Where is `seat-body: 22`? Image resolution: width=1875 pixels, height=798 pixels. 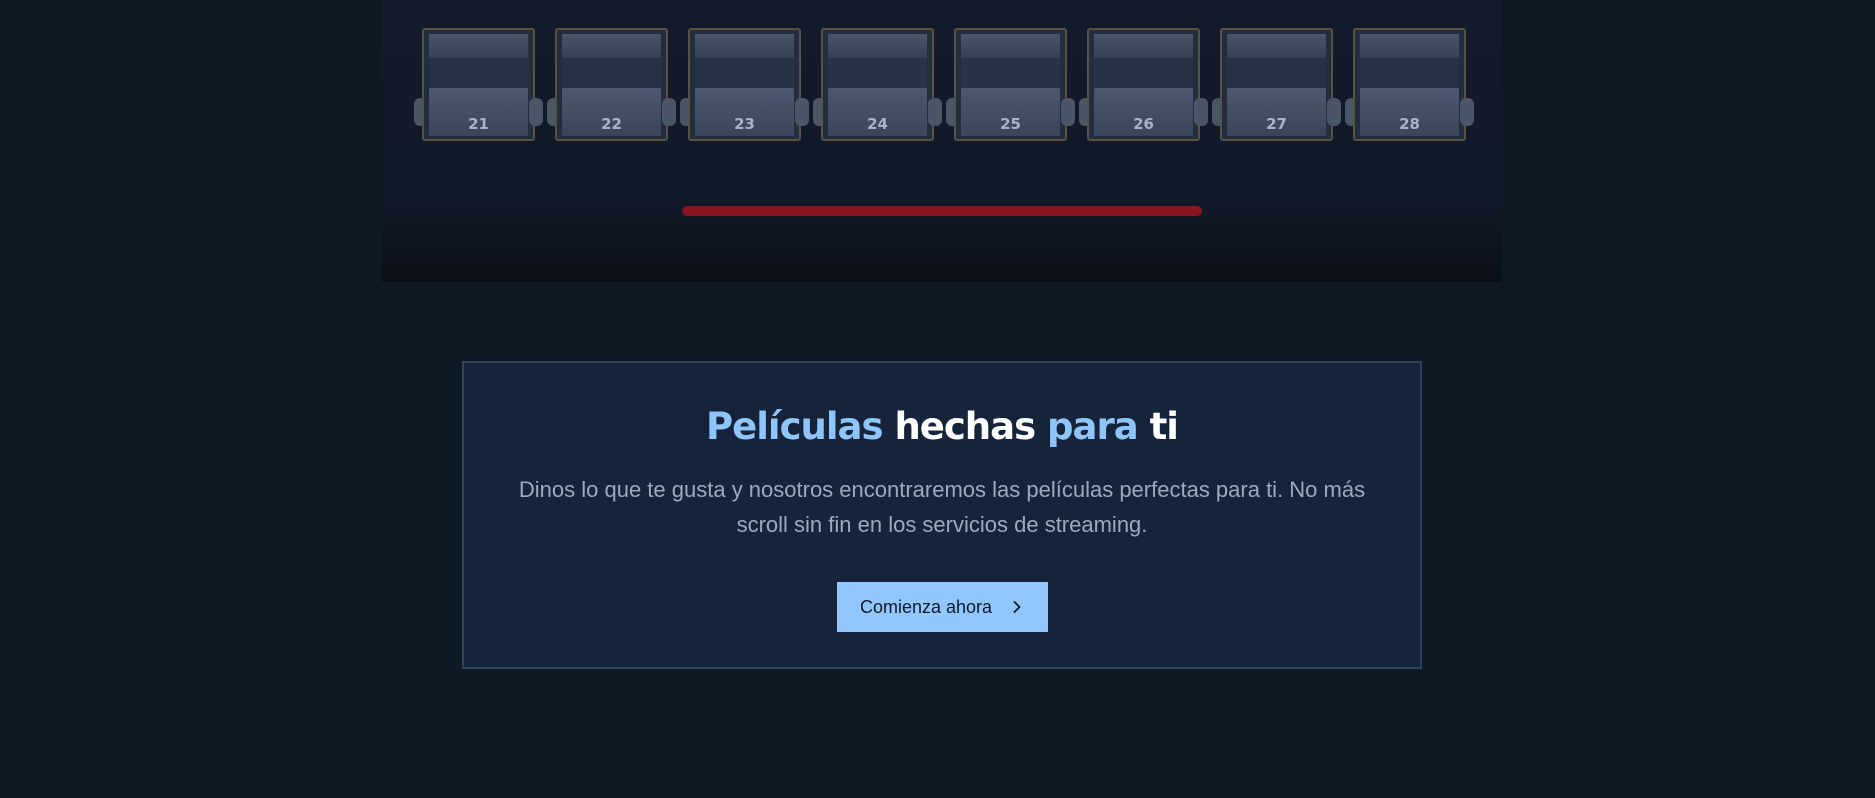
seat-body: 22 is located at coordinates (611, 84).